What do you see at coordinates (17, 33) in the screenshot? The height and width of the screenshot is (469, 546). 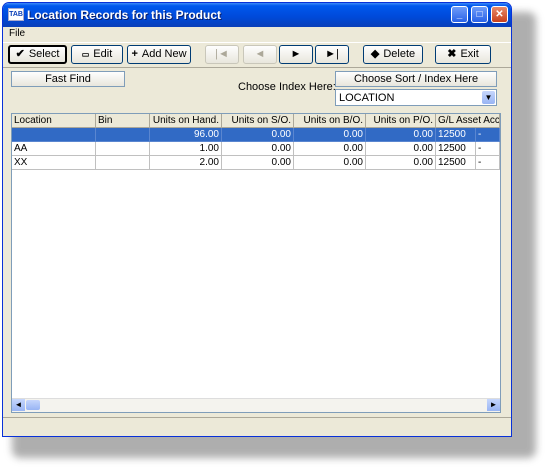 I see `menu-file: File` at bounding box center [17, 33].